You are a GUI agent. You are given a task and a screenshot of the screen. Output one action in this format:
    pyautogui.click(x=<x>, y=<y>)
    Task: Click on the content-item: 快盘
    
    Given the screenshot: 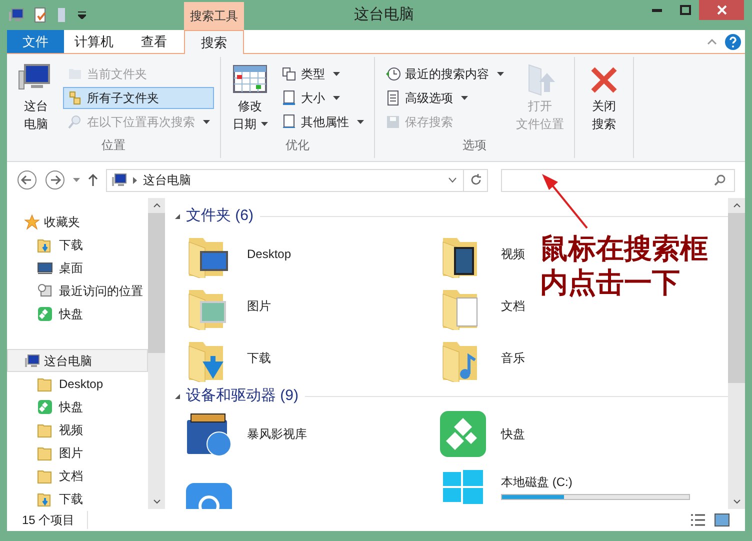 What is the action you would take?
    pyautogui.click(x=477, y=434)
    